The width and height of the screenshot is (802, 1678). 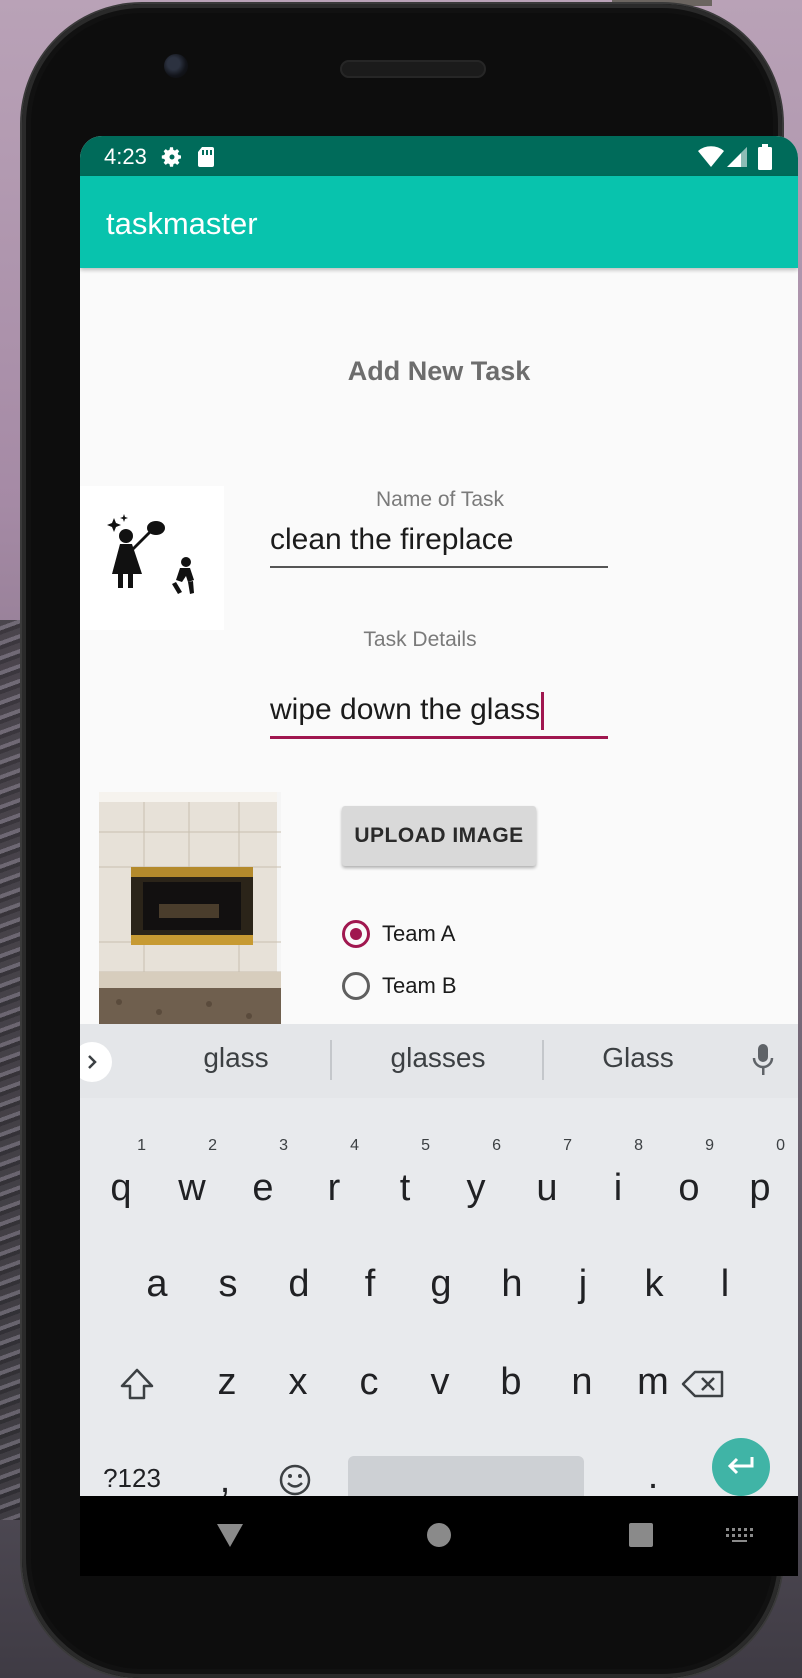 I want to click on upload-image-button: UPLOAD IMAGE, so click(x=439, y=836).